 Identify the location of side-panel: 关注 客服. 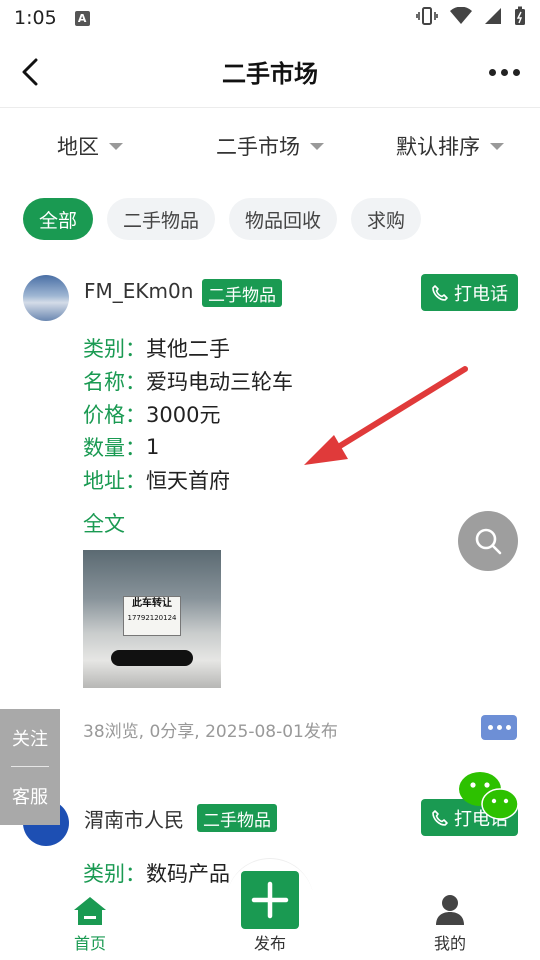
(30, 767).